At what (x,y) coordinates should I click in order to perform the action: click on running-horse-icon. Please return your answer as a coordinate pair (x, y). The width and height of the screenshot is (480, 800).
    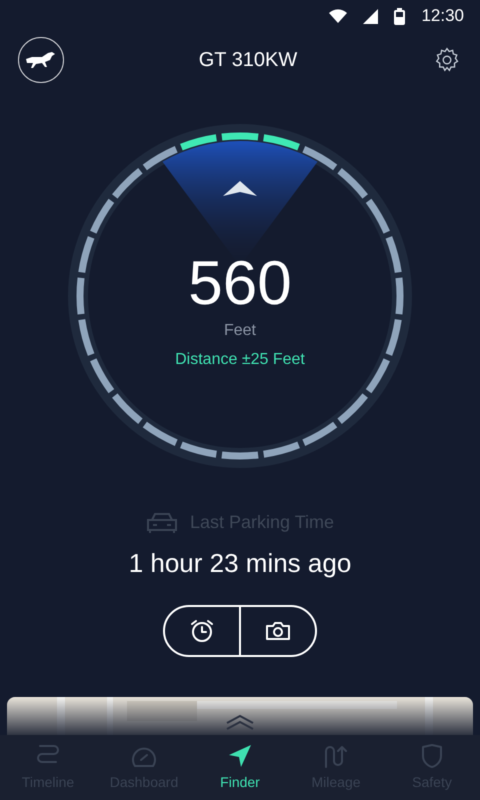
    Looking at the image, I should click on (41, 60).